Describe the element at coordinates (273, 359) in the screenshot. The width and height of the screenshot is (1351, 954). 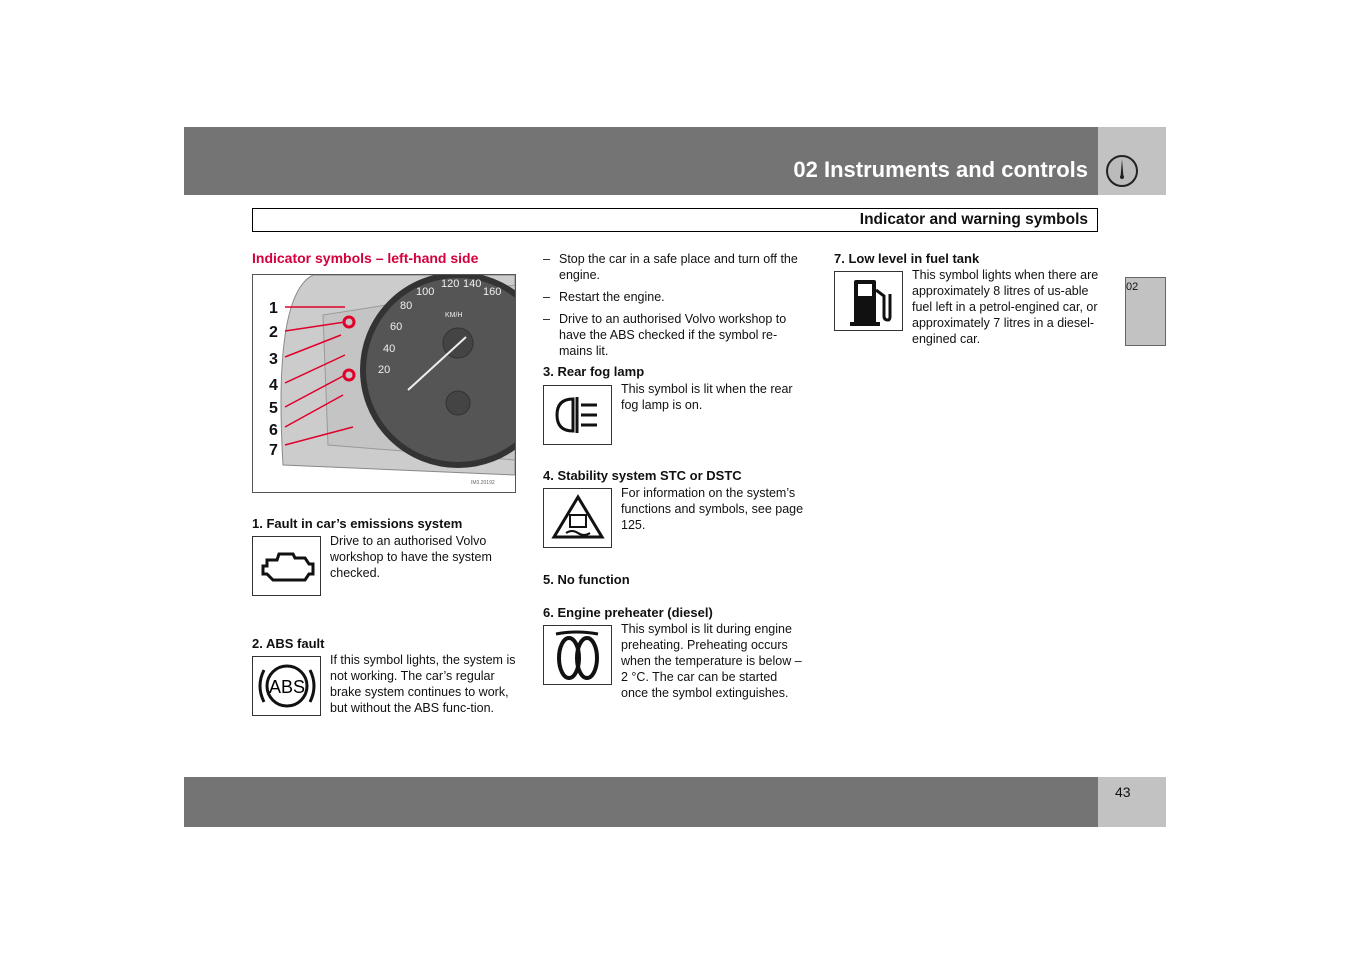
I see `figure-callout: 3` at that location.